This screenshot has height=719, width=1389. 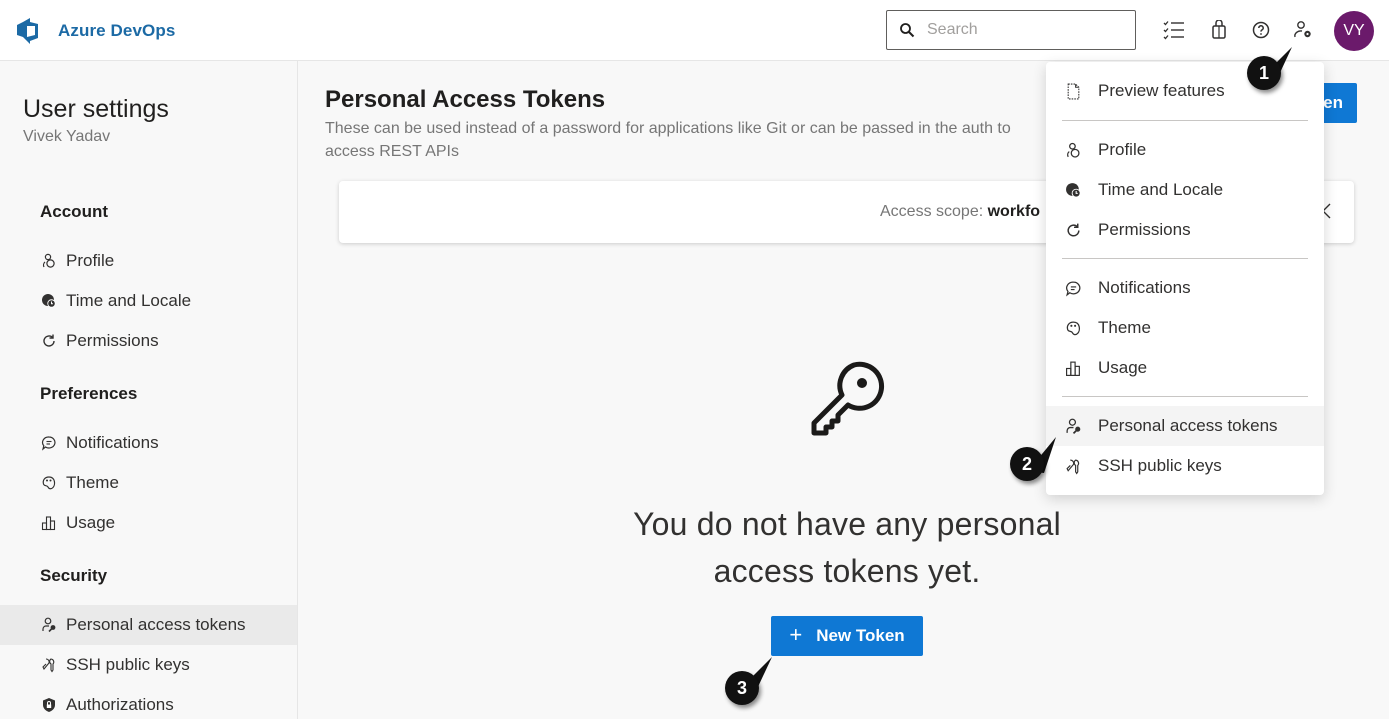 I want to click on sidebar-item-authorizations: Authorizations, so click(x=148, y=702).